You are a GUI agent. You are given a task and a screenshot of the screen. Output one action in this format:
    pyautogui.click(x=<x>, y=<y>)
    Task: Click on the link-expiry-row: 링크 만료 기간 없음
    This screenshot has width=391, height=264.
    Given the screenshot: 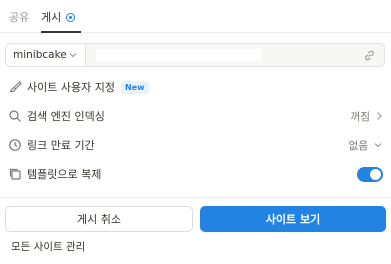 What is the action you would take?
    pyautogui.click(x=195, y=145)
    